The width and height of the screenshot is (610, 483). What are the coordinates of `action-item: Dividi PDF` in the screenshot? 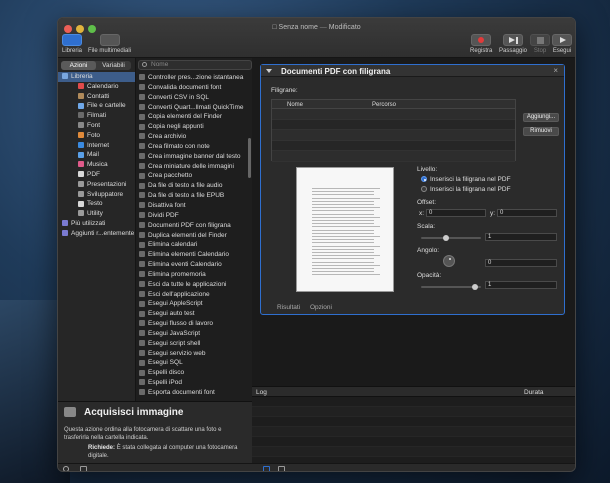 It's located at (194, 216).